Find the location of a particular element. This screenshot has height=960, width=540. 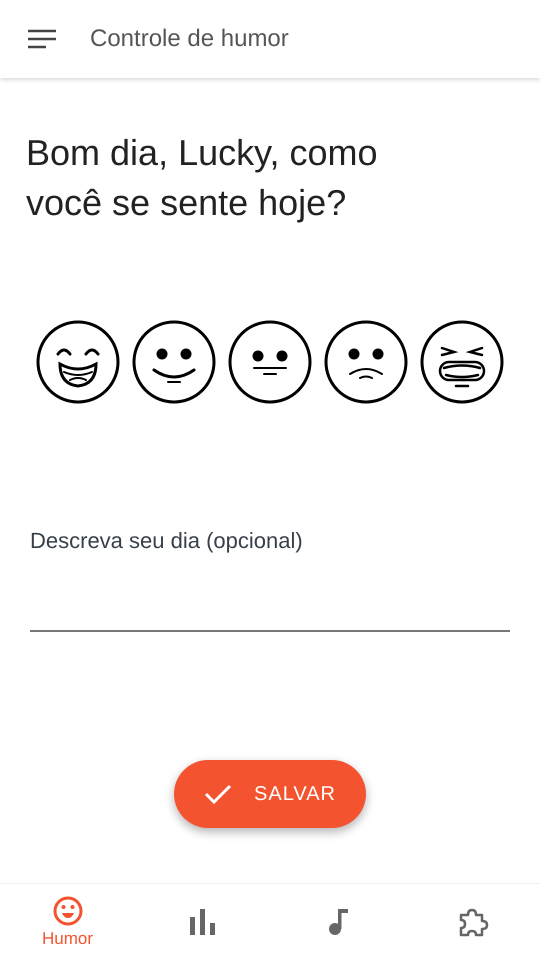

bar-chart-icon is located at coordinates (203, 922).